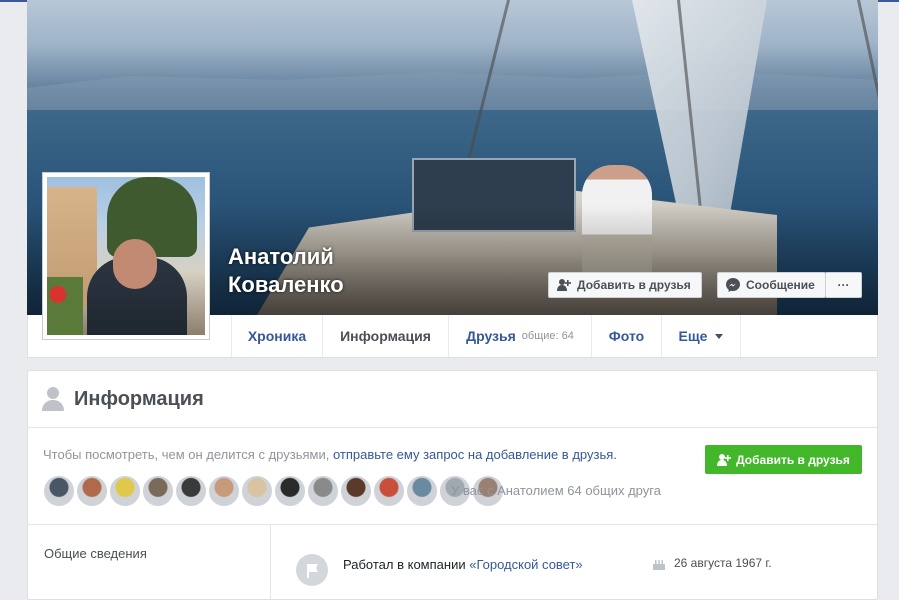  Describe the element at coordinates (733, 285) in the screenshot. I see `messenger-icon` at that location.